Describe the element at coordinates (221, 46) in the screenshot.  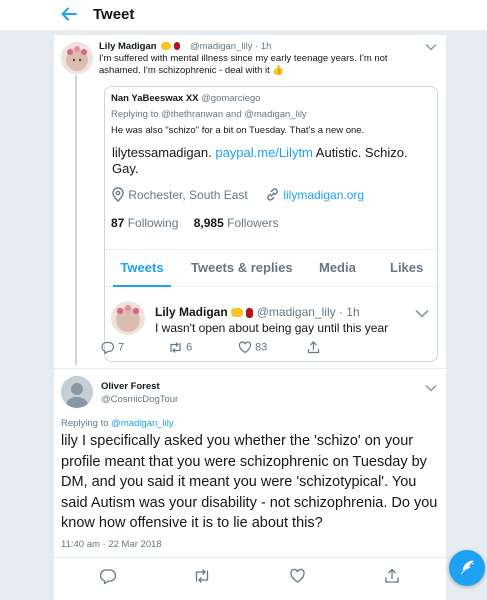
I see `author-handle: @madigan_lily` at that location.